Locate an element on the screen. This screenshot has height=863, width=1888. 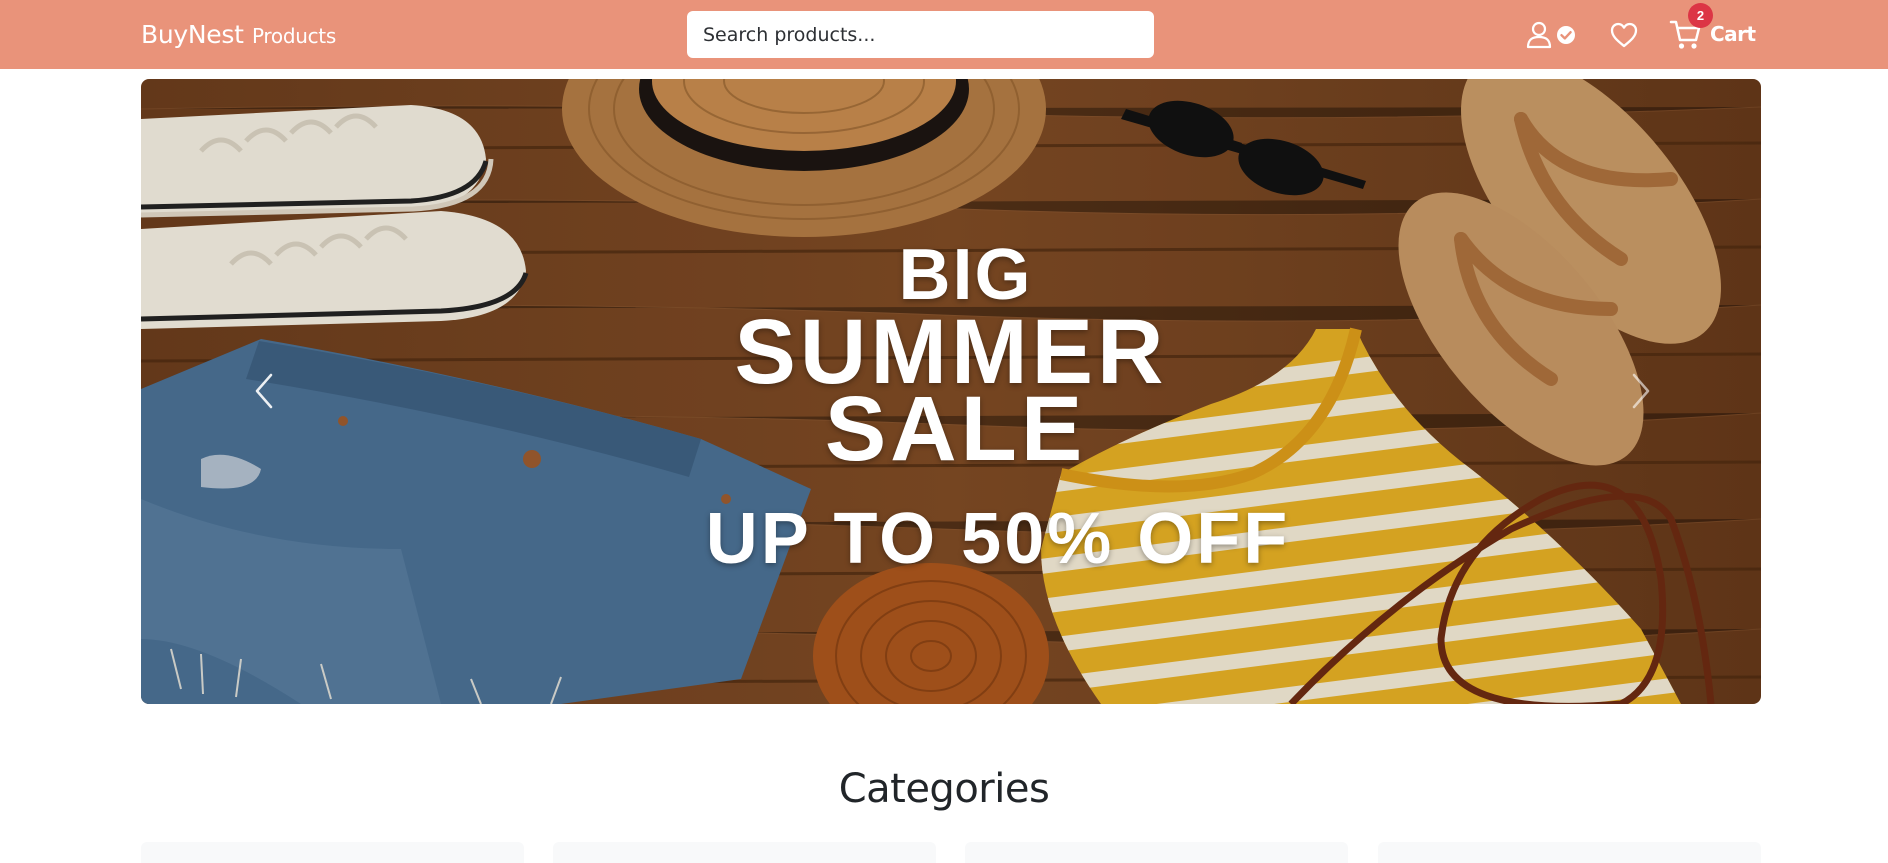
wishlist-button is located at coordinates (1624, 35).